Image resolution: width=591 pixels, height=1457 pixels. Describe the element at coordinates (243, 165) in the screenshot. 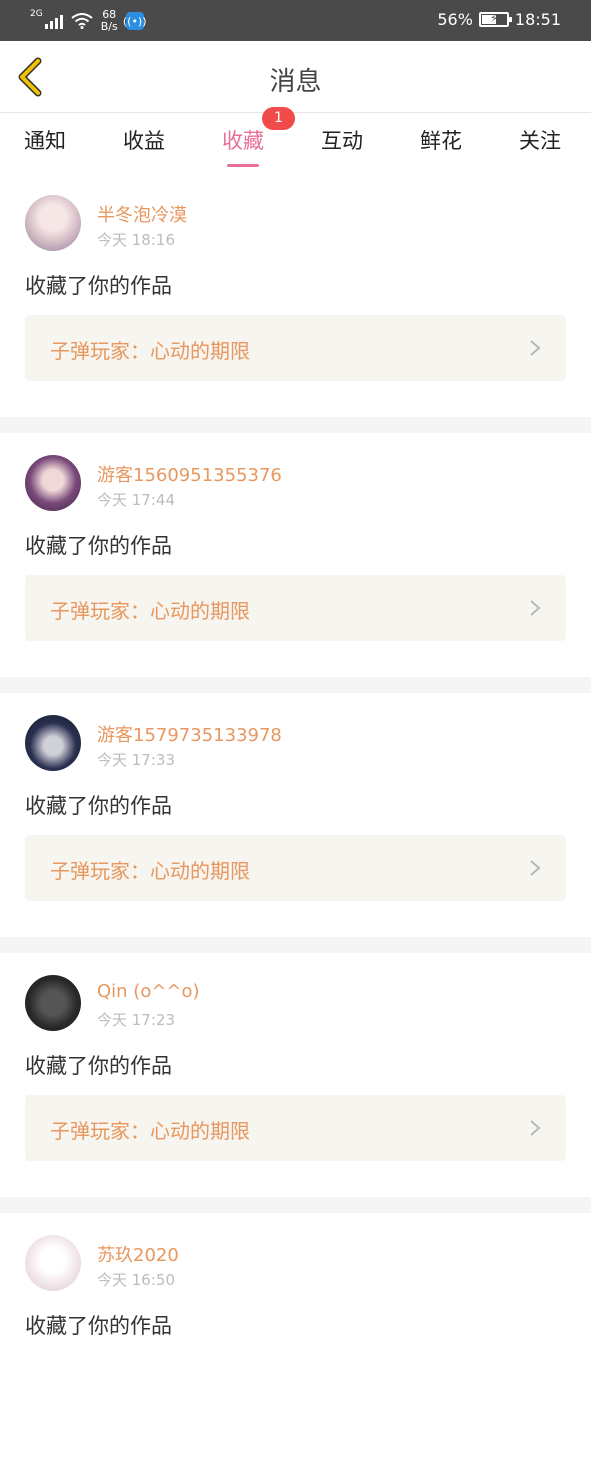

I see `active-tab-indicator` at that location.